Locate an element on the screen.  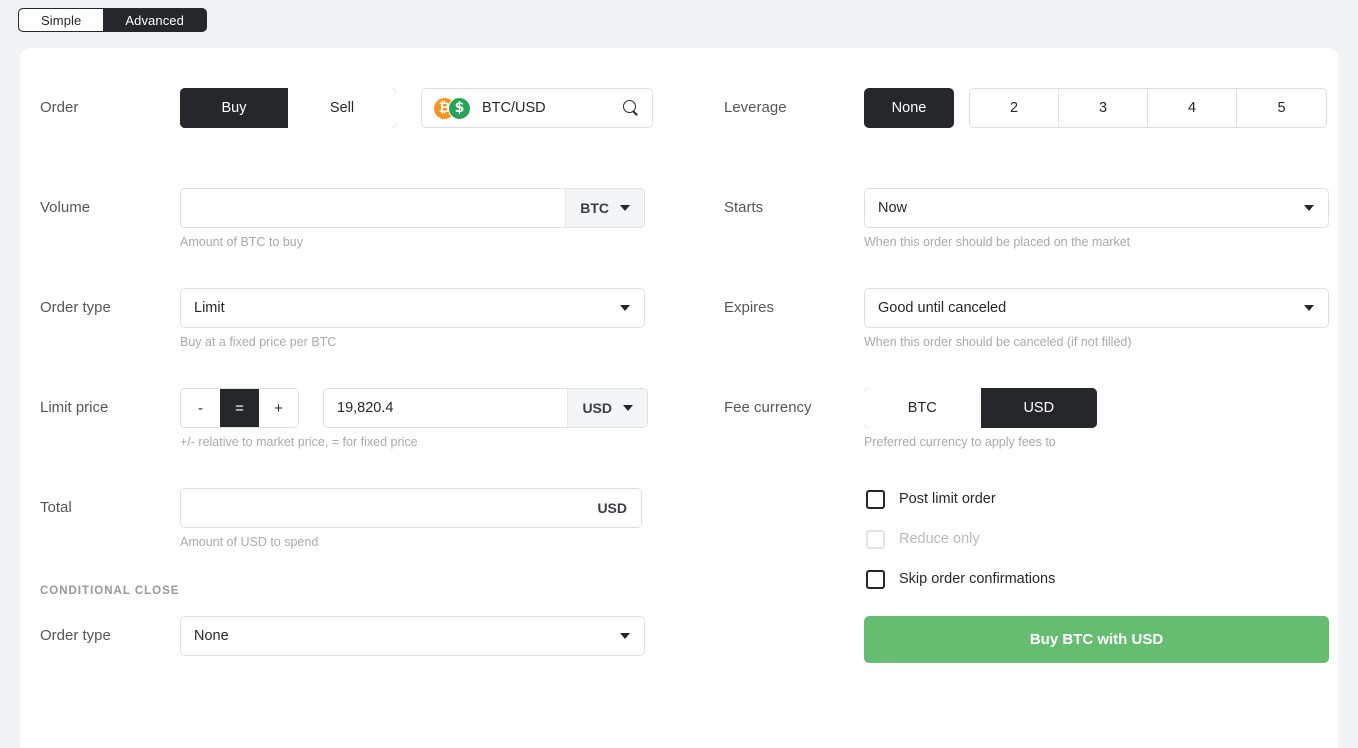
limit-price-currency-dropdown: USD is located at coordinates (607, 408).